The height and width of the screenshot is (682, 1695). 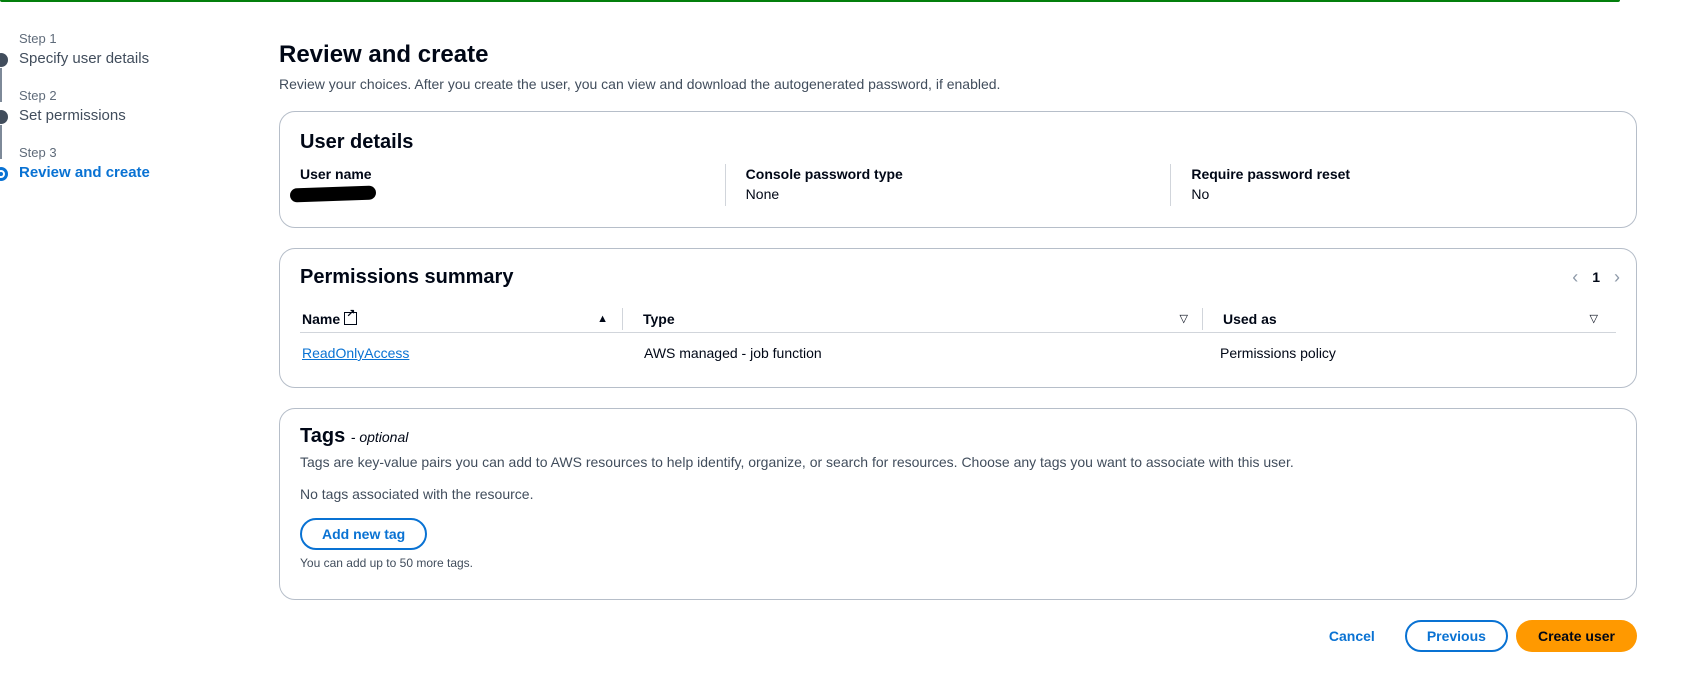 What do you see at coordinates (1352, 636) in the screenshot?
I see `cancel-button: Cancel` at bounding box center [1352, 636].